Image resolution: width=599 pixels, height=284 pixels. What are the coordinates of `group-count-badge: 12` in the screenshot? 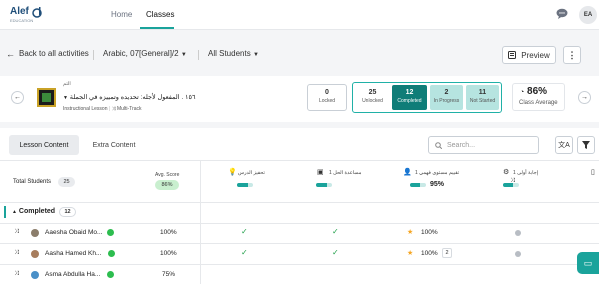 It's located at (67, 212).